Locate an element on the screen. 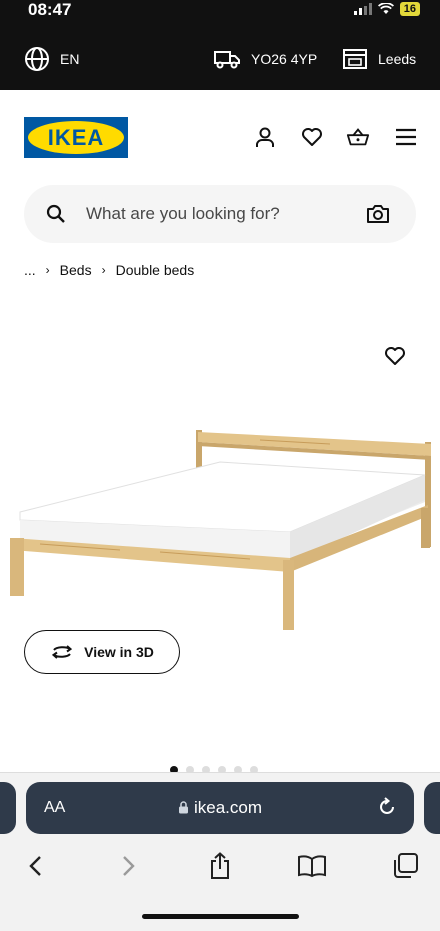 Image resolution: width=440 pixels, height=931 pixels. globe-icon is located at coordinates (37, 59).